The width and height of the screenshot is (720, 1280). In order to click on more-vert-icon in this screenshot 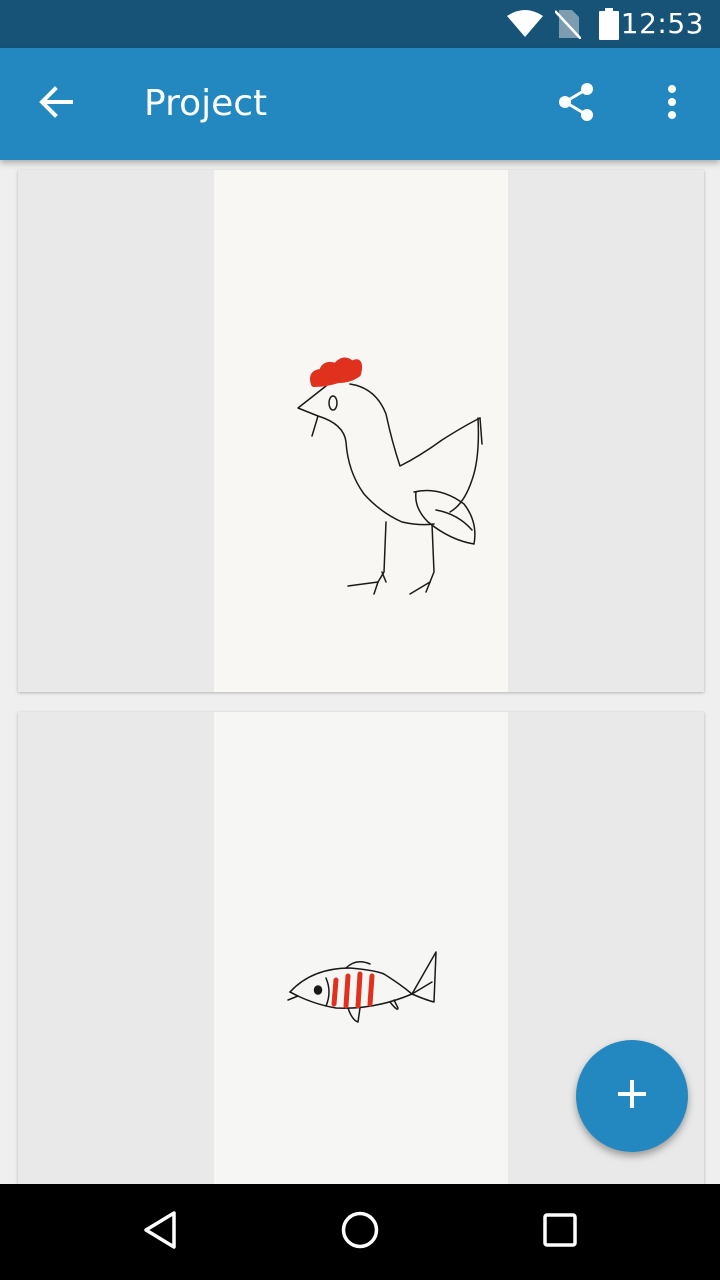, I will do `click(672, 104)`.